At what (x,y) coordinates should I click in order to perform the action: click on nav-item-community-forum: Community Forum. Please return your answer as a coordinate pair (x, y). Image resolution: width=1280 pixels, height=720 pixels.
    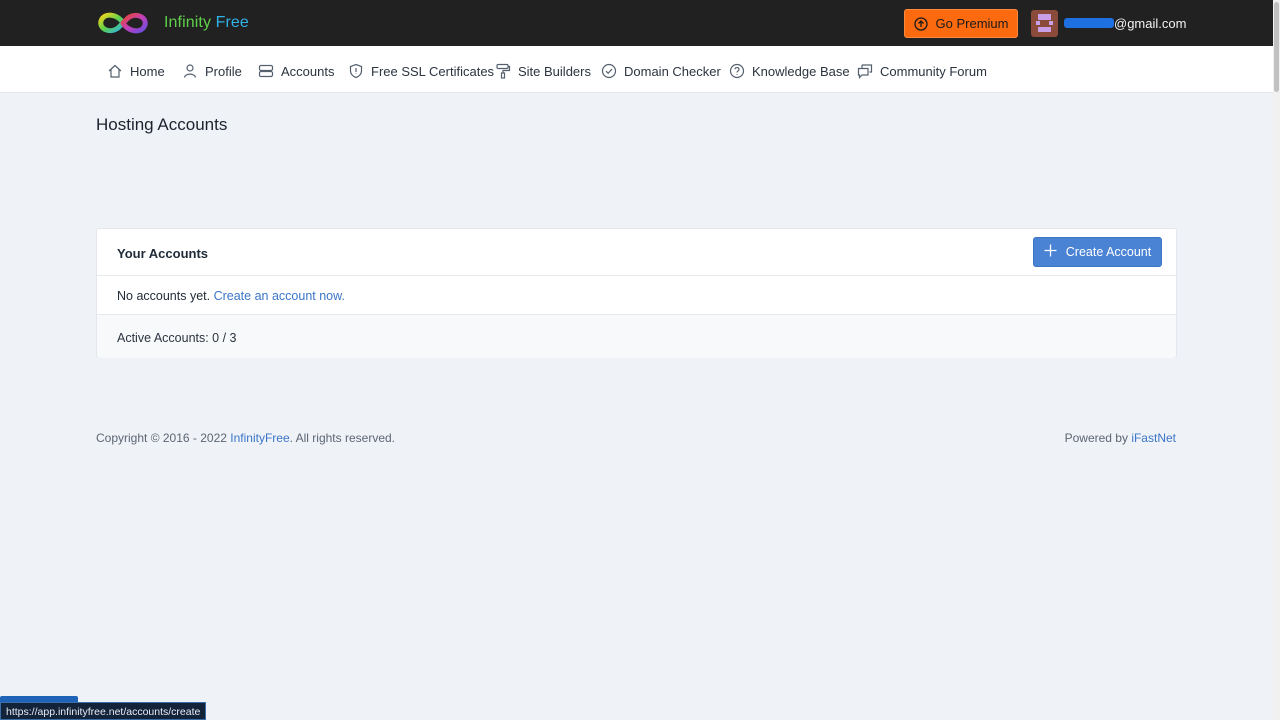
    Looking at the image, I should click on (922, 71).